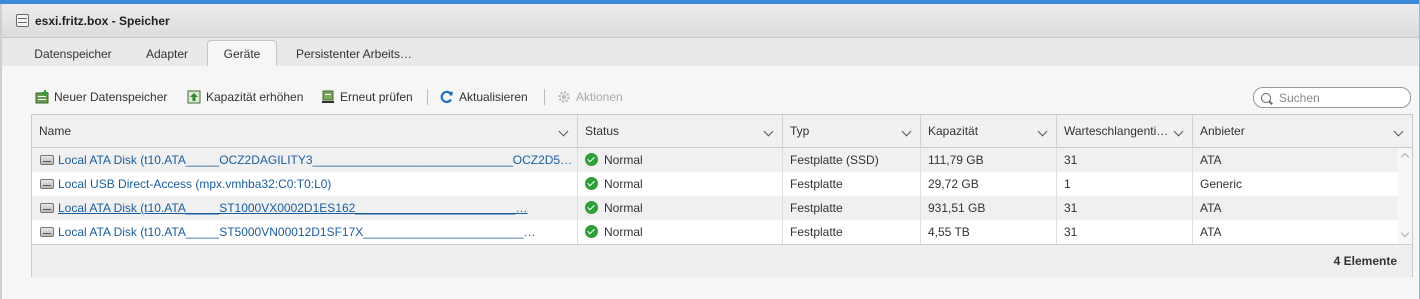  Describe the element at coordinates (1266, 97) in the screenshot. I see `search-icon` at that location.